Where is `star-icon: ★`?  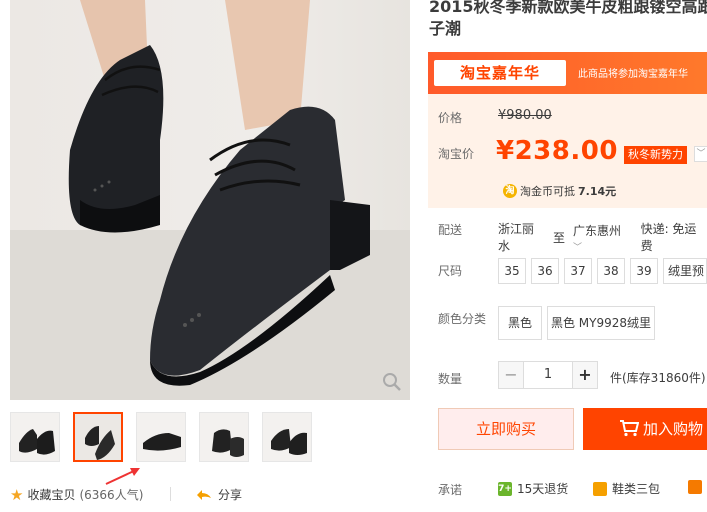
star-icon: ★ is located at coordinates (17, 494).